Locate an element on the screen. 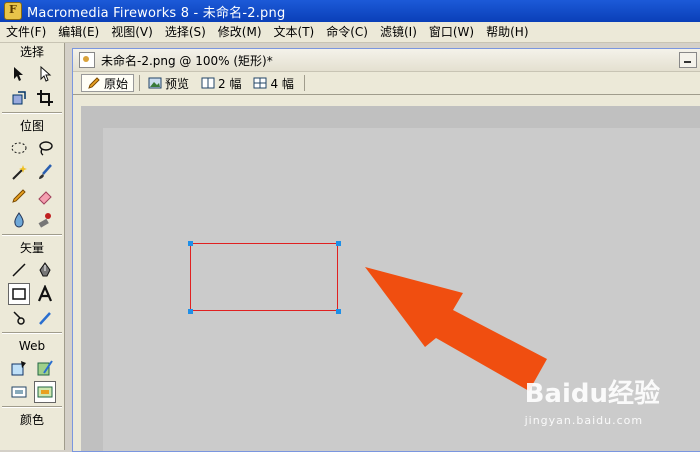 The height and width of the screenshot is (452, 700). watermark-brand: Baidu经验 is located at coordinates (592, 394).